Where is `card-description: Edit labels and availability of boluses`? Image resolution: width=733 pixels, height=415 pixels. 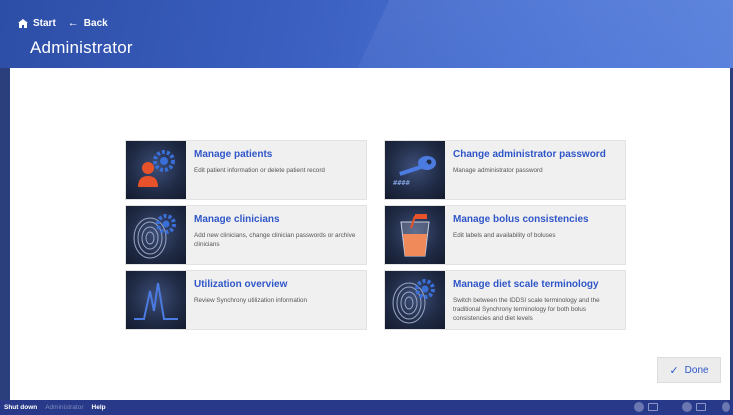
card-description: Edit labels and availability of boluses is located at coordinates (504, 235).